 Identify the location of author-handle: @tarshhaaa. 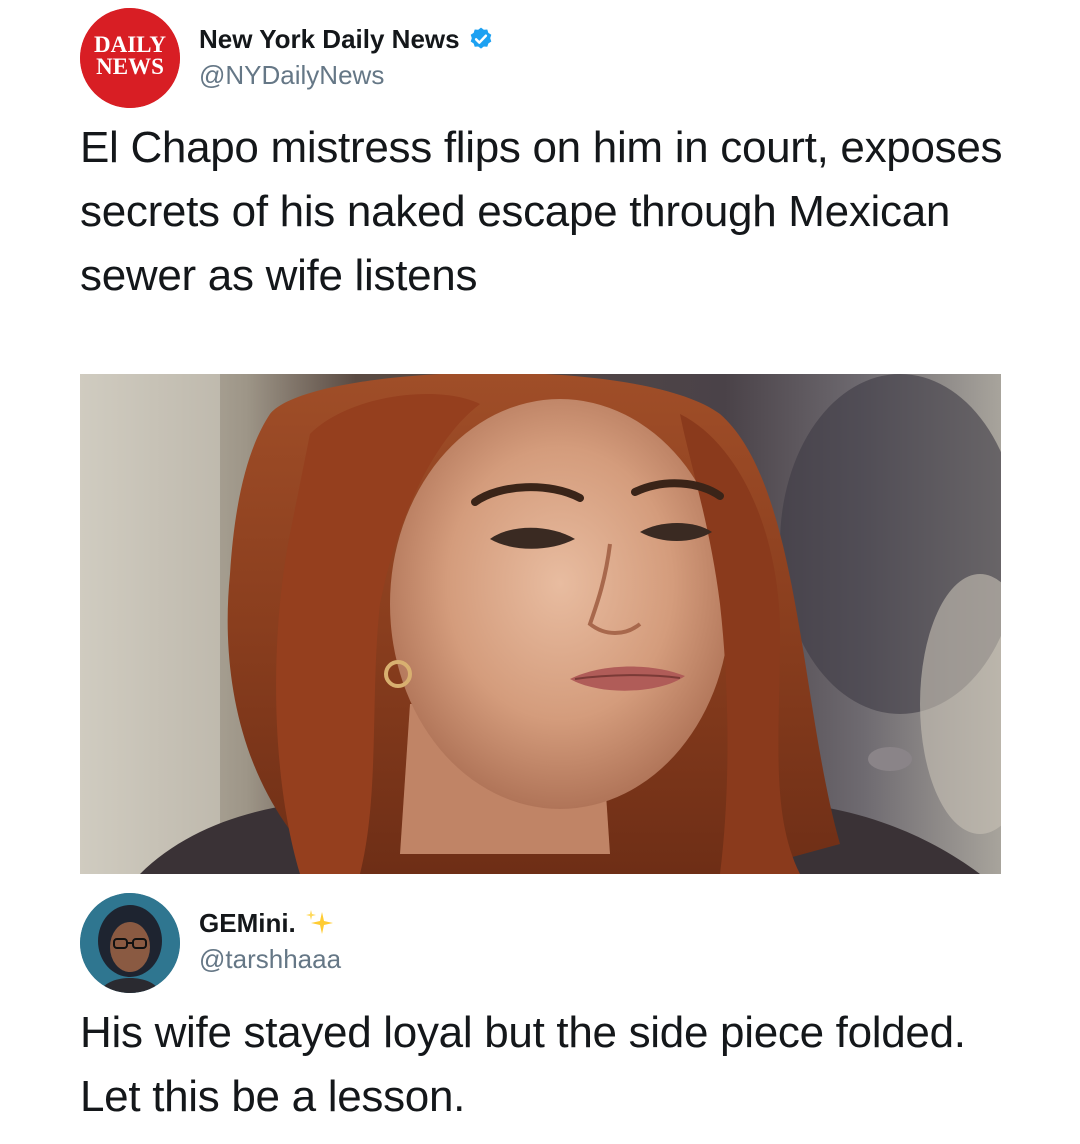
(270, 959).